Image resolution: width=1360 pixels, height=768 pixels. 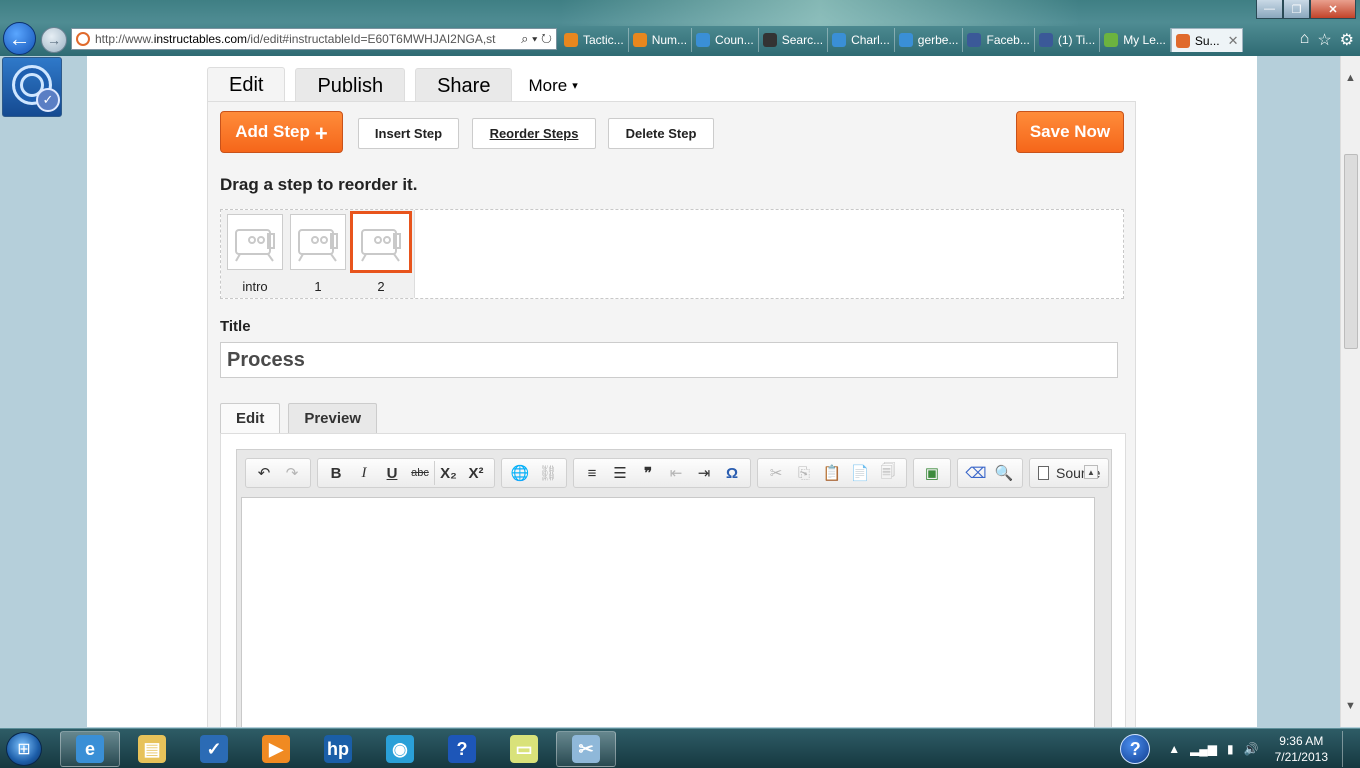 What do you see at coordinates (1203, 749) in the screenshot?
I see `network-signal-icon: ▂▄▆` at bounding box center [1203, 749].